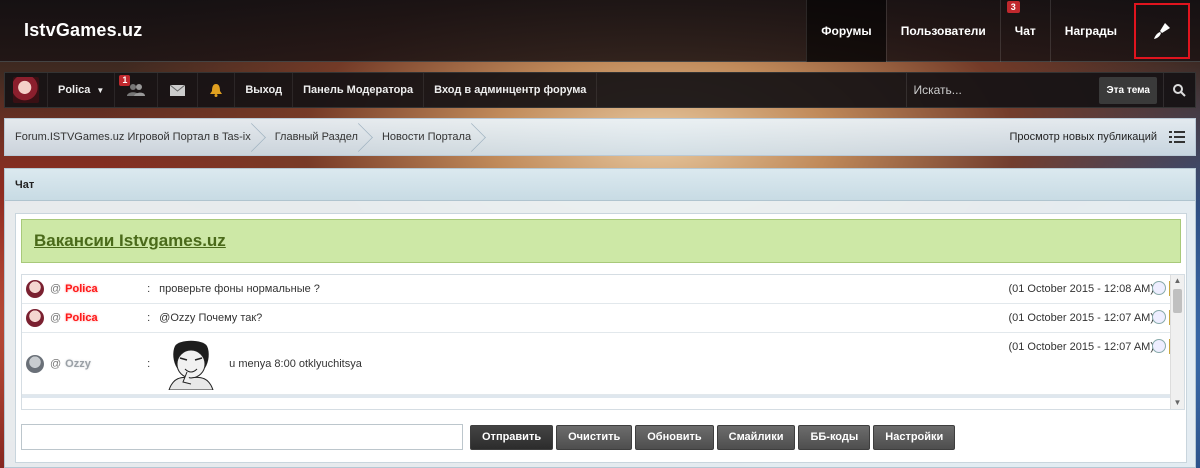  What do you see at coordinates (600, 185) in the screenshot?
I see `chat-panel-title: Чат` at bounding box center [600, 185].